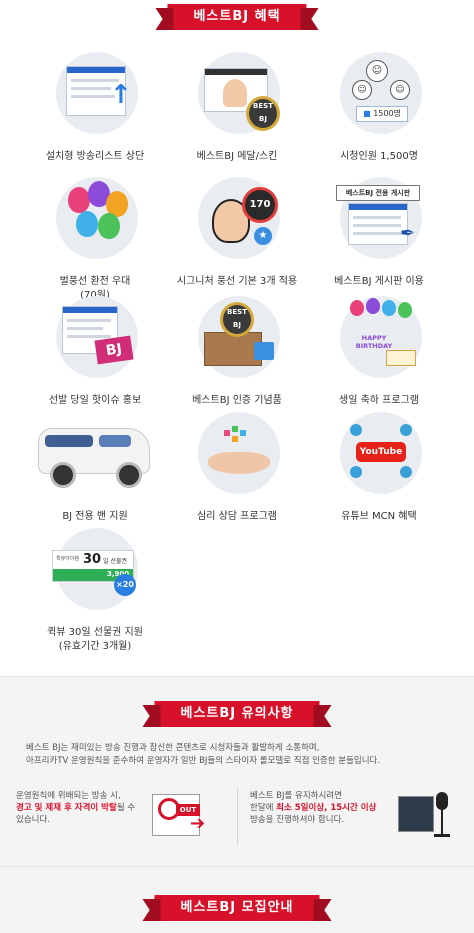 This screenshot has width=474, height=933. I want to click on benefit-label: 선발 당일 핫이슈 홍보, so click(95, 400).